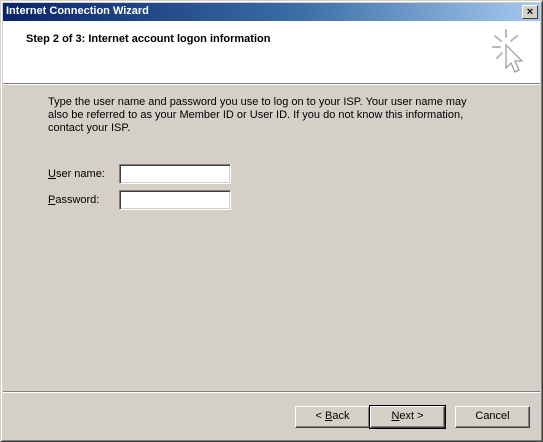 The image size is (543, 442). Describe the element at coordinates (74, 200) in the screenshot. I see `password-label: Password:` at that location.